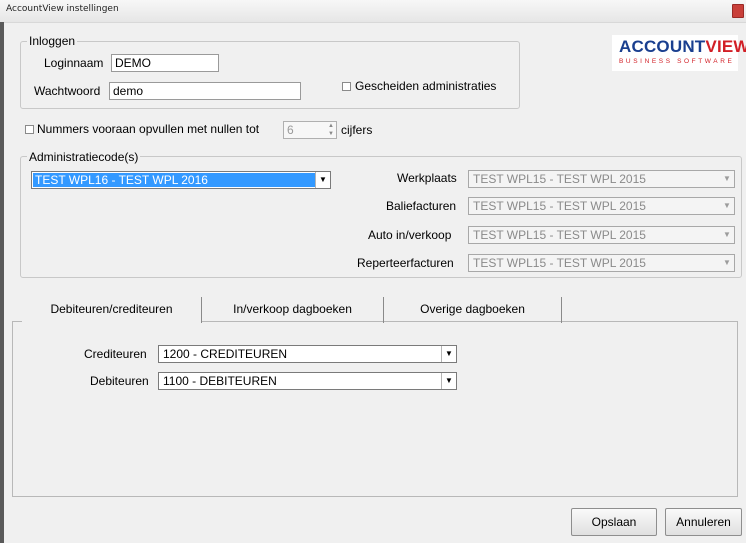 The height and width of the screenshot is (543, 746). What do you see at coordinates (473, 310) in the screenshot?
I see `tab-overige-dagboeken: Overige dagboeken` at bounding box center [473, 310].